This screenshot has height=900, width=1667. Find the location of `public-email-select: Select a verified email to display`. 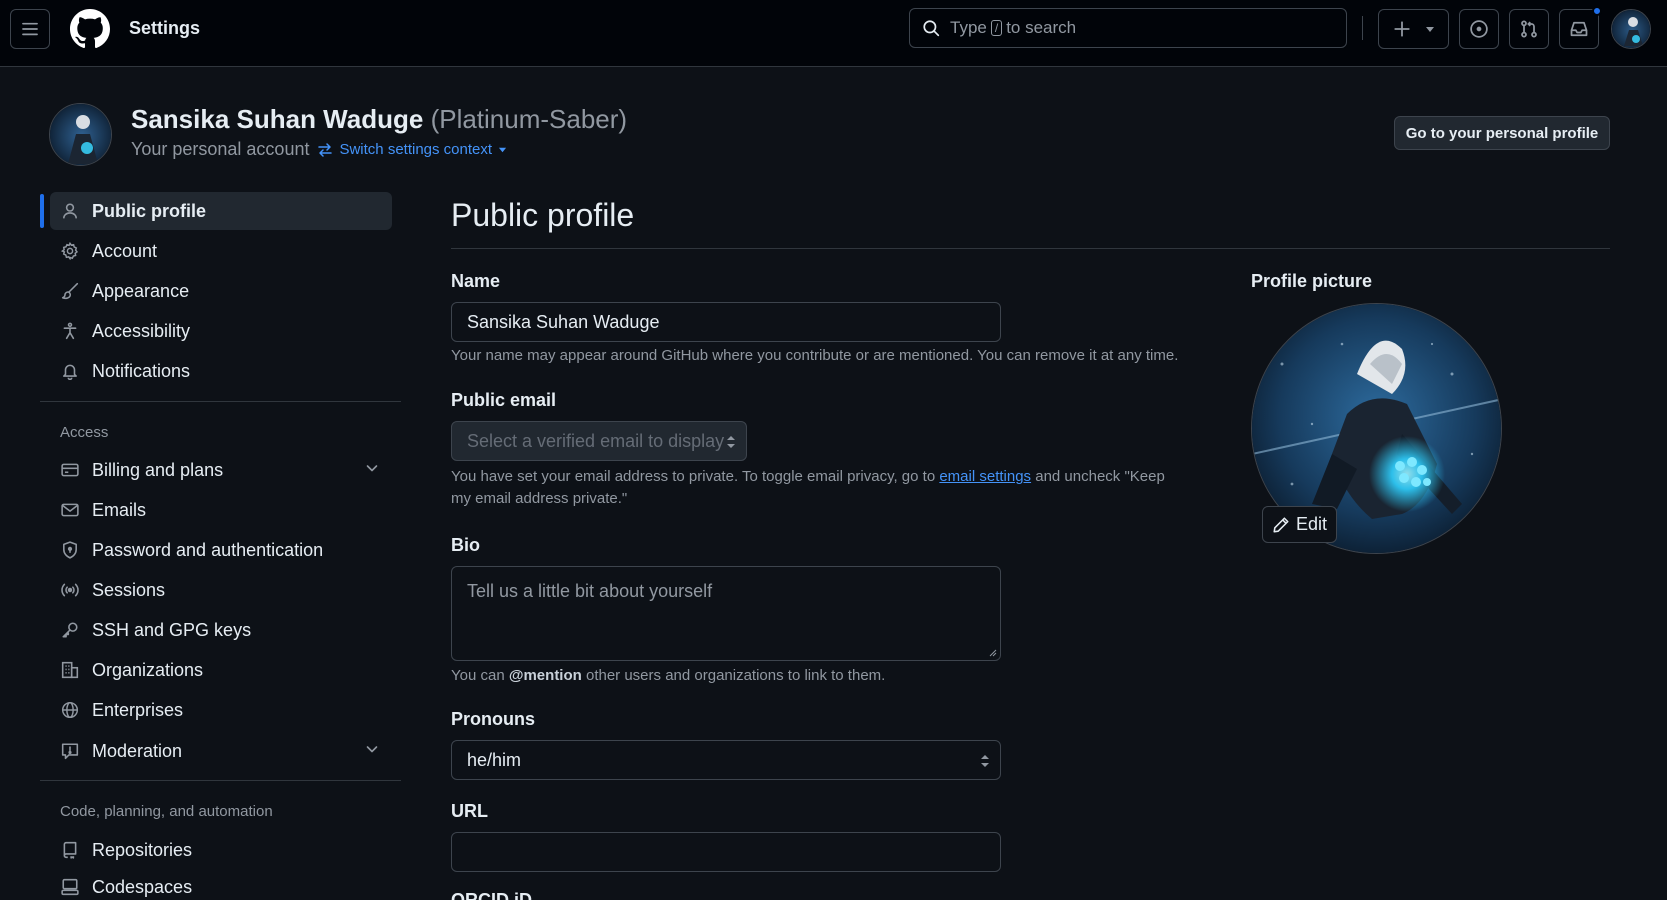

public-email-select: Select a verified email to display is located at coordinates (599, 441).